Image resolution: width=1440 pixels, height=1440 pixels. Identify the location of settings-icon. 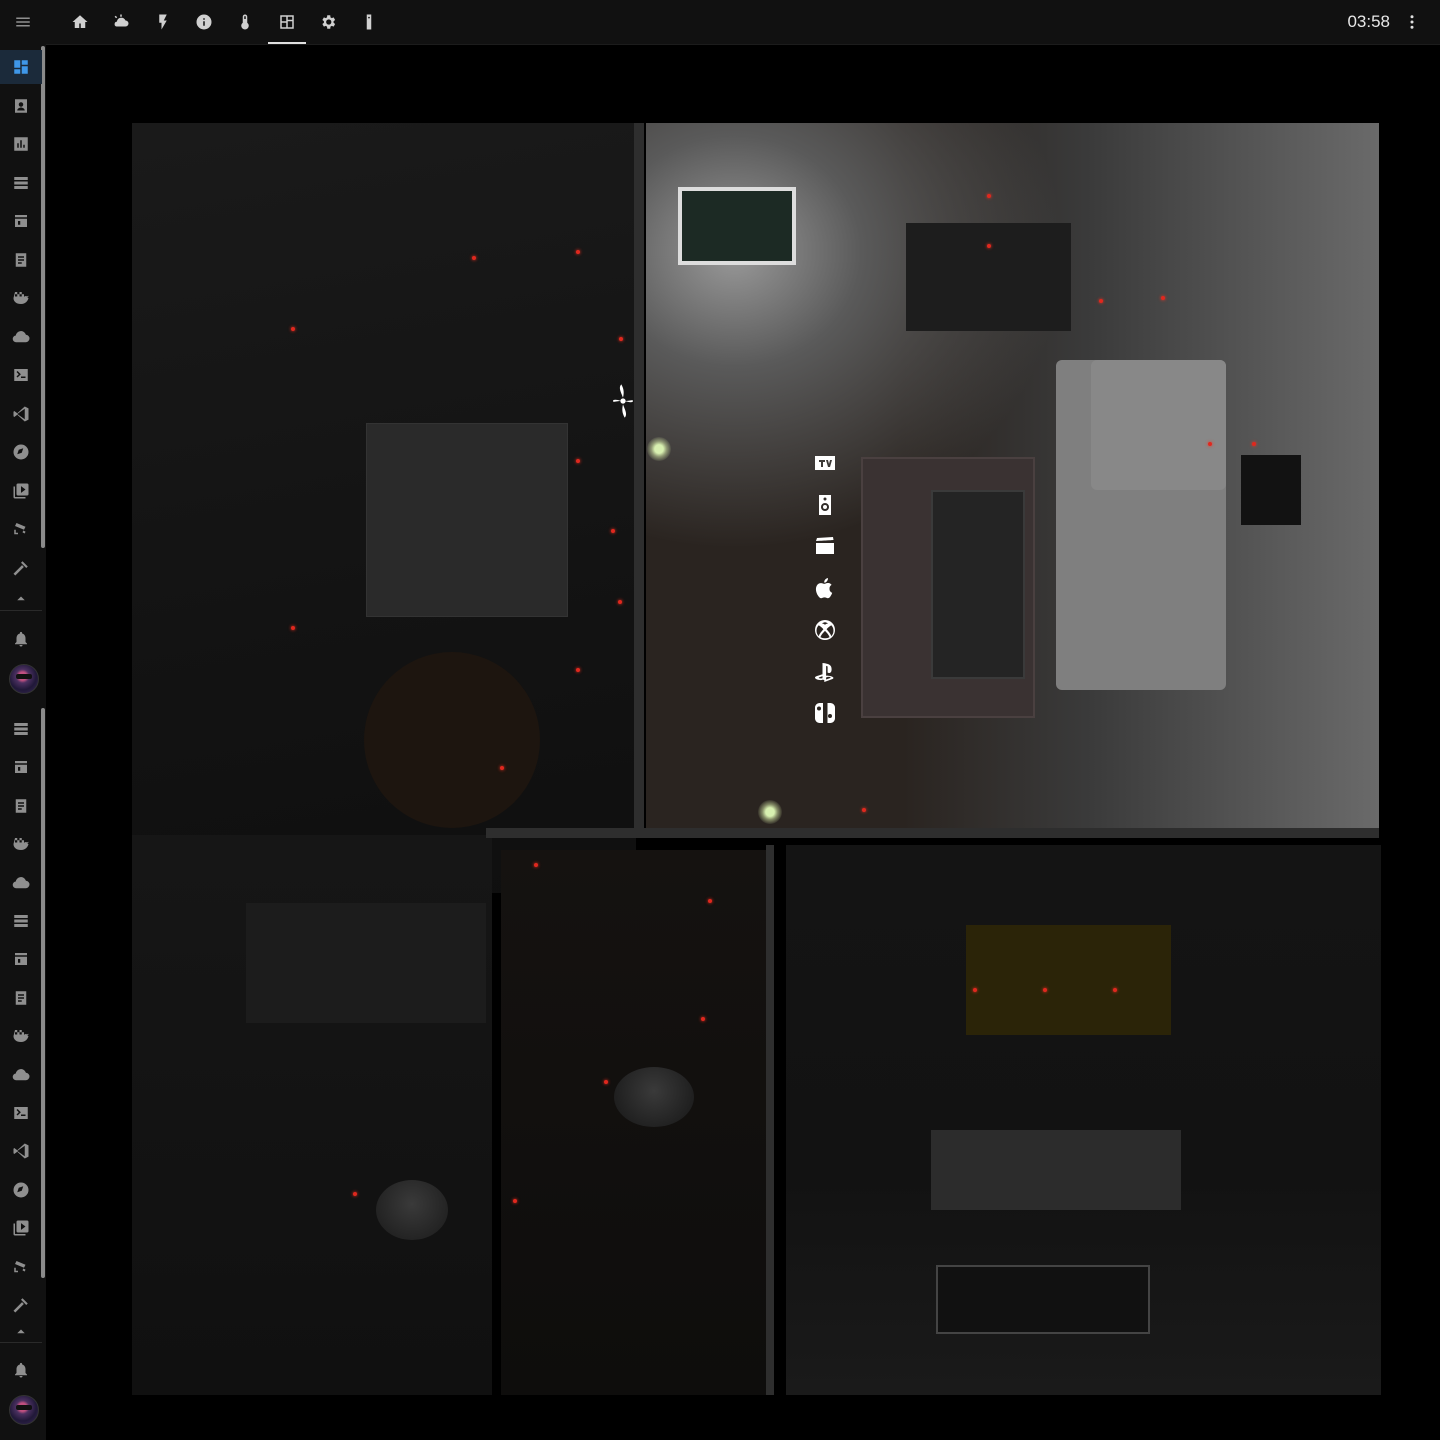
(328, 22).